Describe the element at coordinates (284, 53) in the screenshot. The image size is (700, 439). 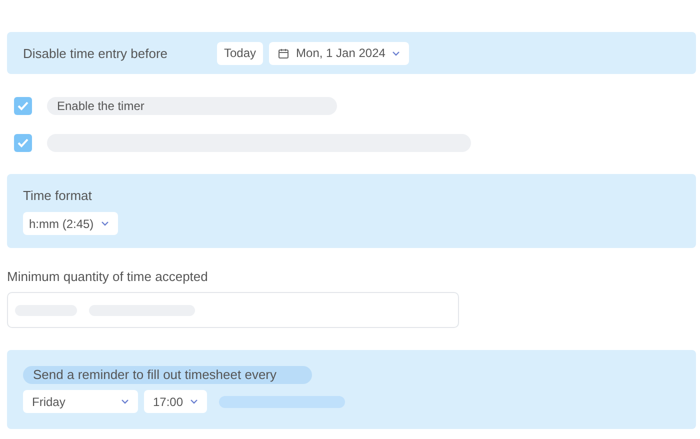
I see `calendar-icon` at that location.